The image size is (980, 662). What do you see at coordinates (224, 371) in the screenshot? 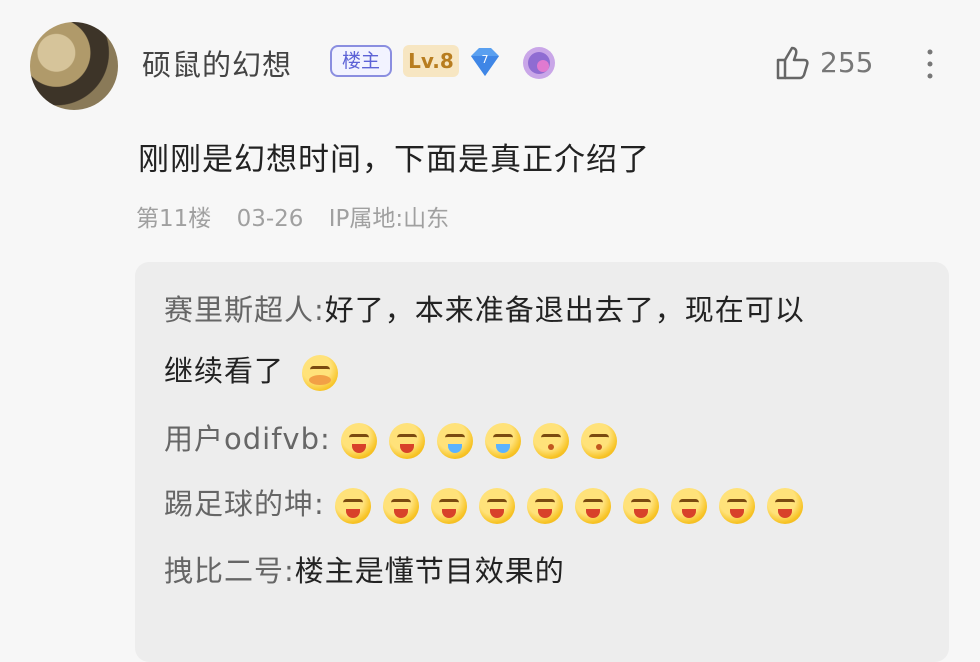
I see `reply-text: 继续看了` at bounding box center [224, 371].